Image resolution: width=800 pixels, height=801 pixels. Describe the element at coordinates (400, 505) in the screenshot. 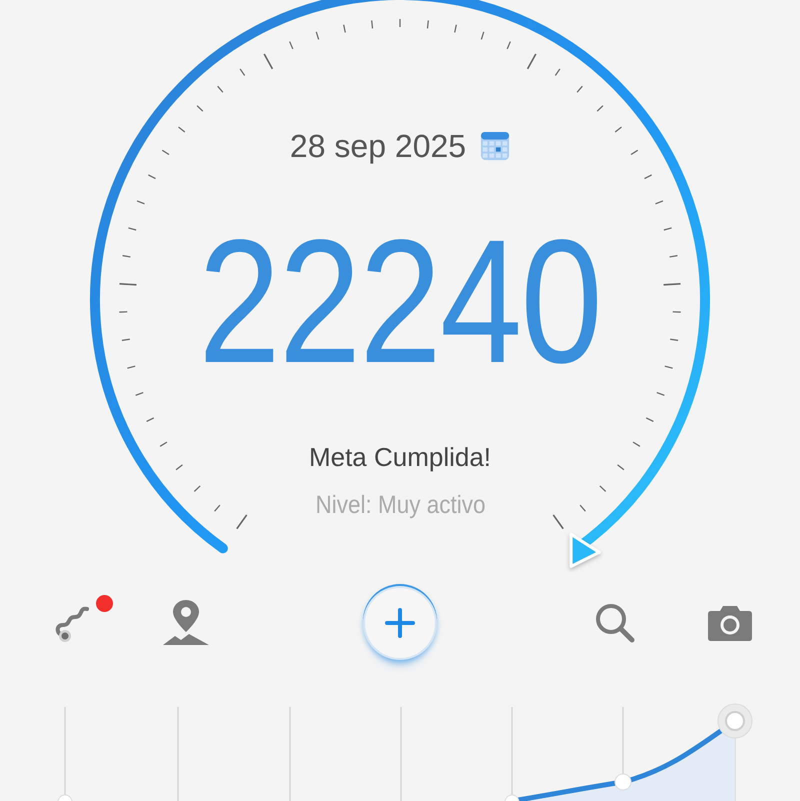

I see `activity-level: Nivel: Muy activo` at that location.